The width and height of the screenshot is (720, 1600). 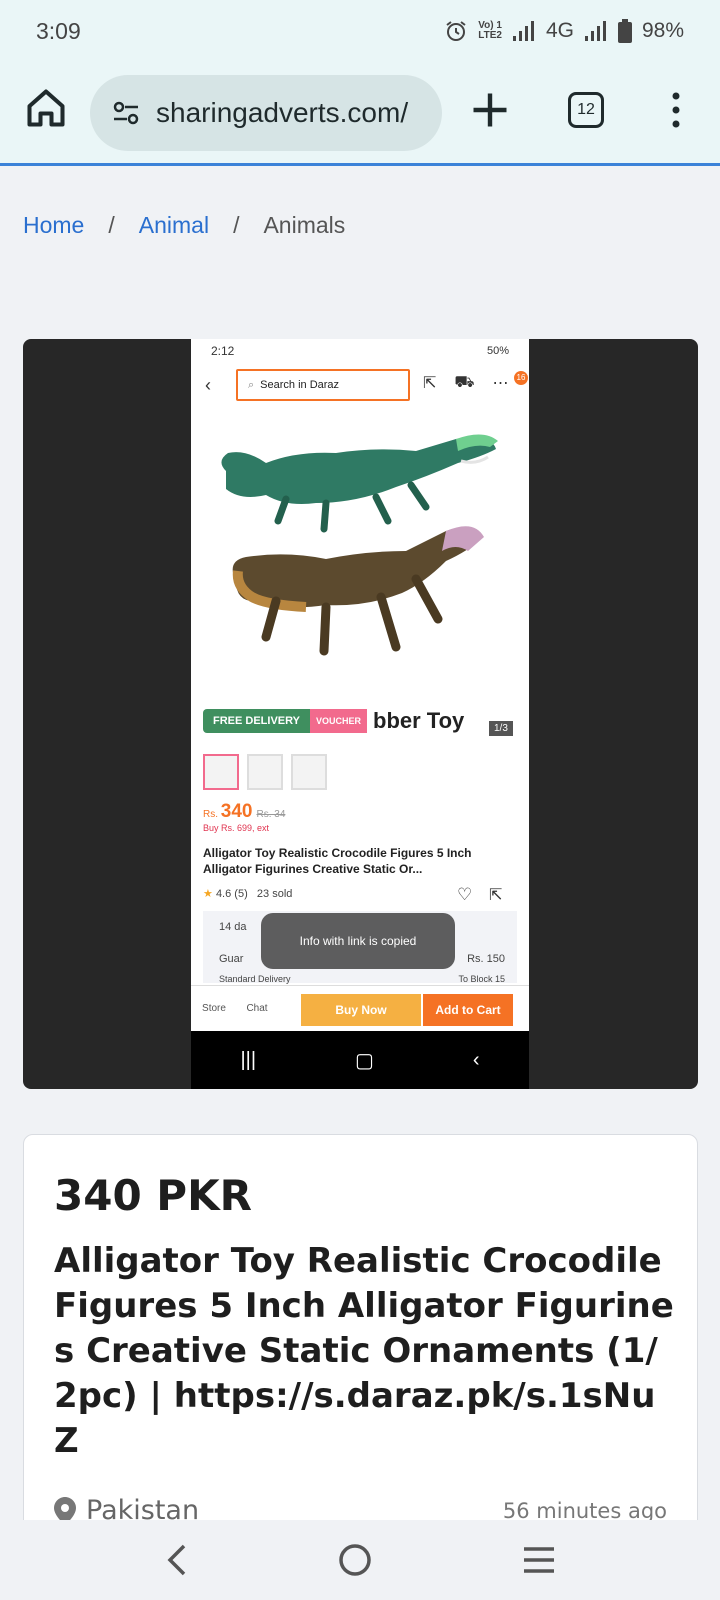 I want to click on breadcrumb-animal: Animal, so click(x=174, y=225).